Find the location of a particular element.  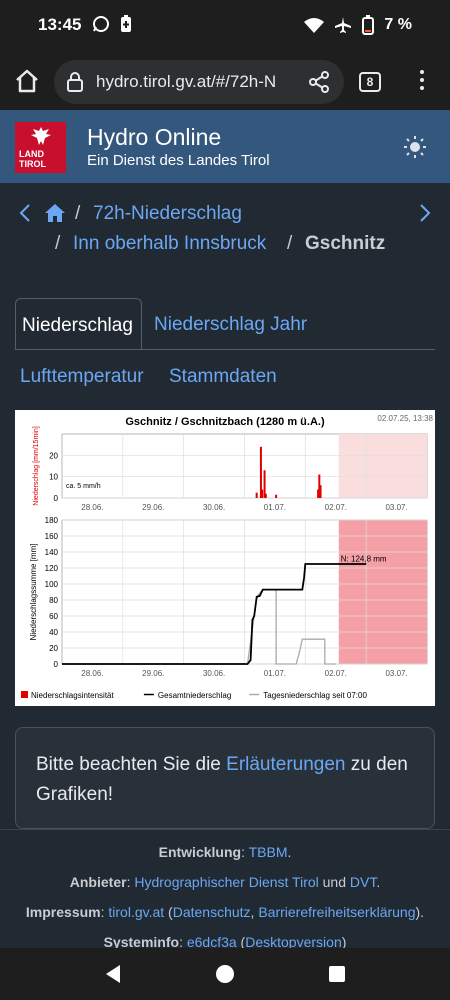

airplane-icon is located at coordinates (343, 25).